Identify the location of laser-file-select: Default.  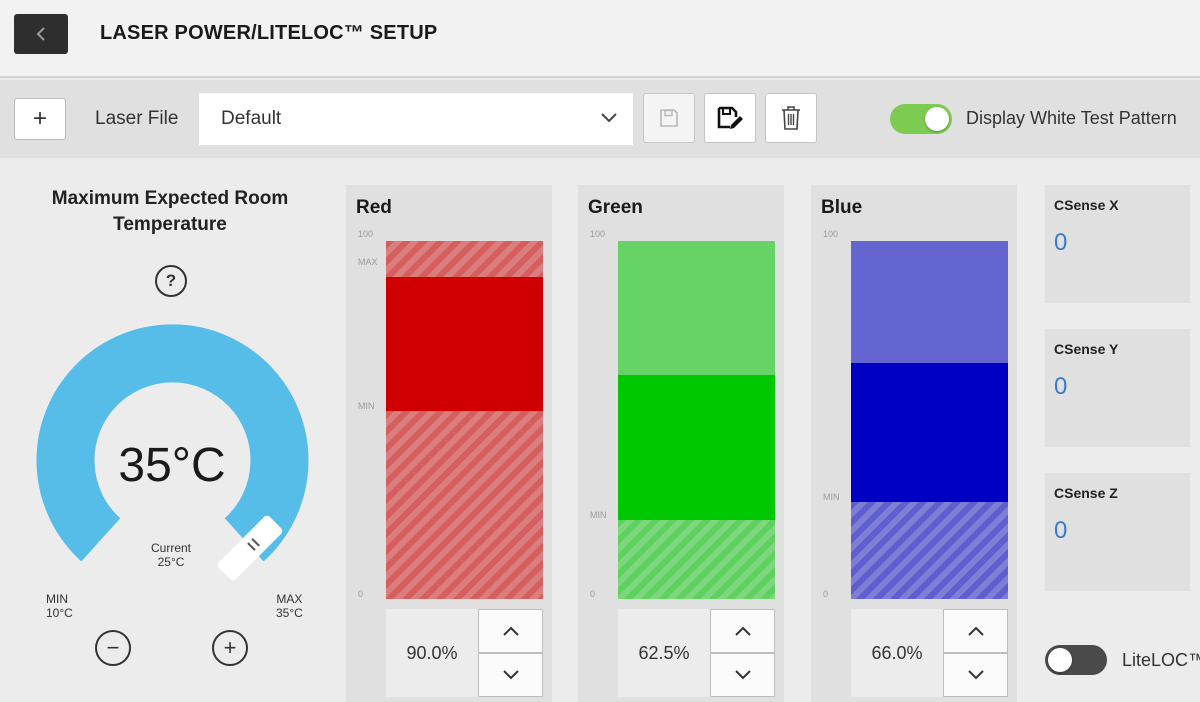
(416, 119).